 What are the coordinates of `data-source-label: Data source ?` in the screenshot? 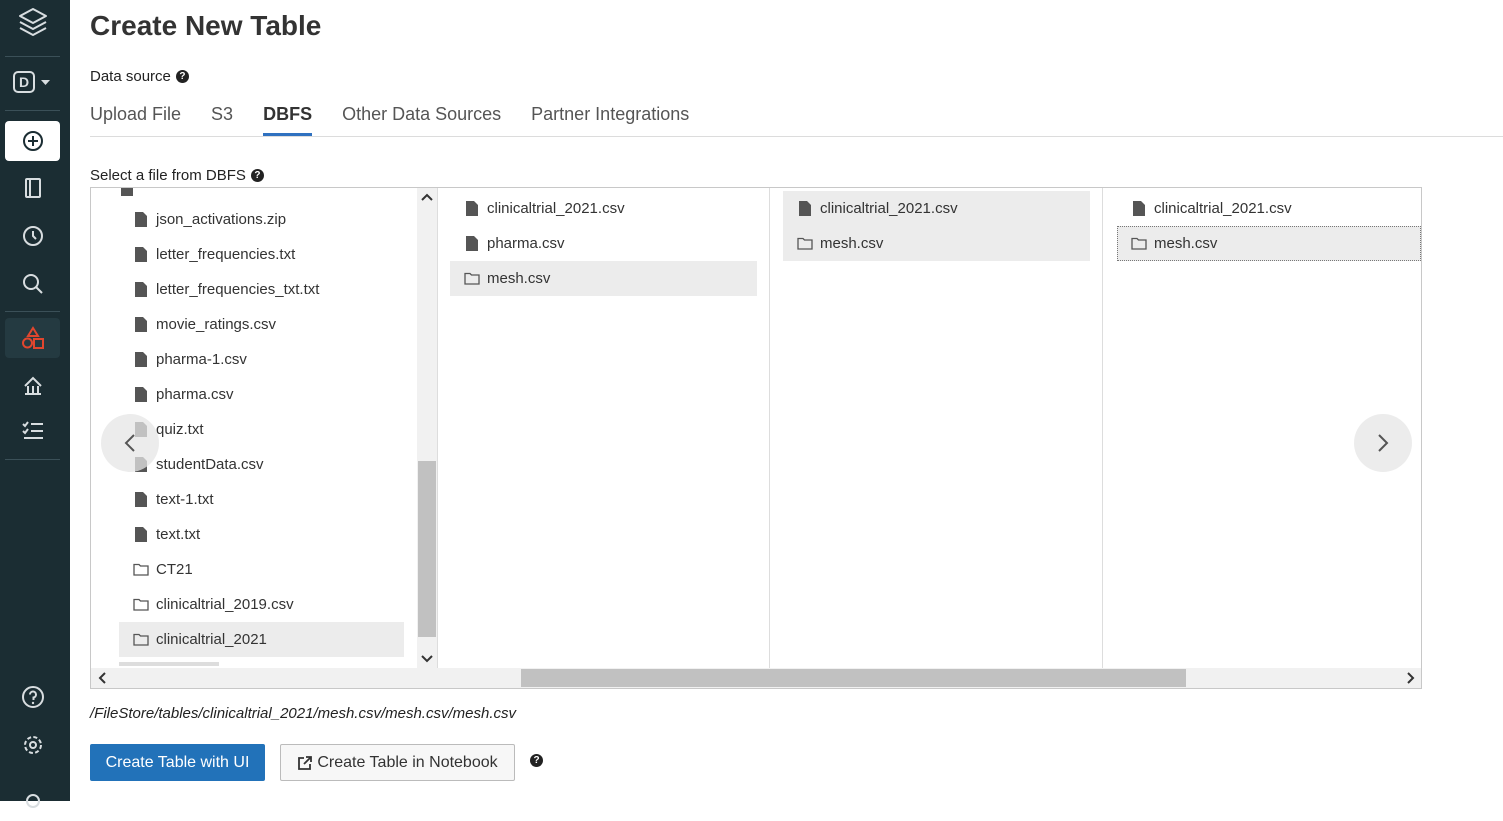 It's located at (139, 76).